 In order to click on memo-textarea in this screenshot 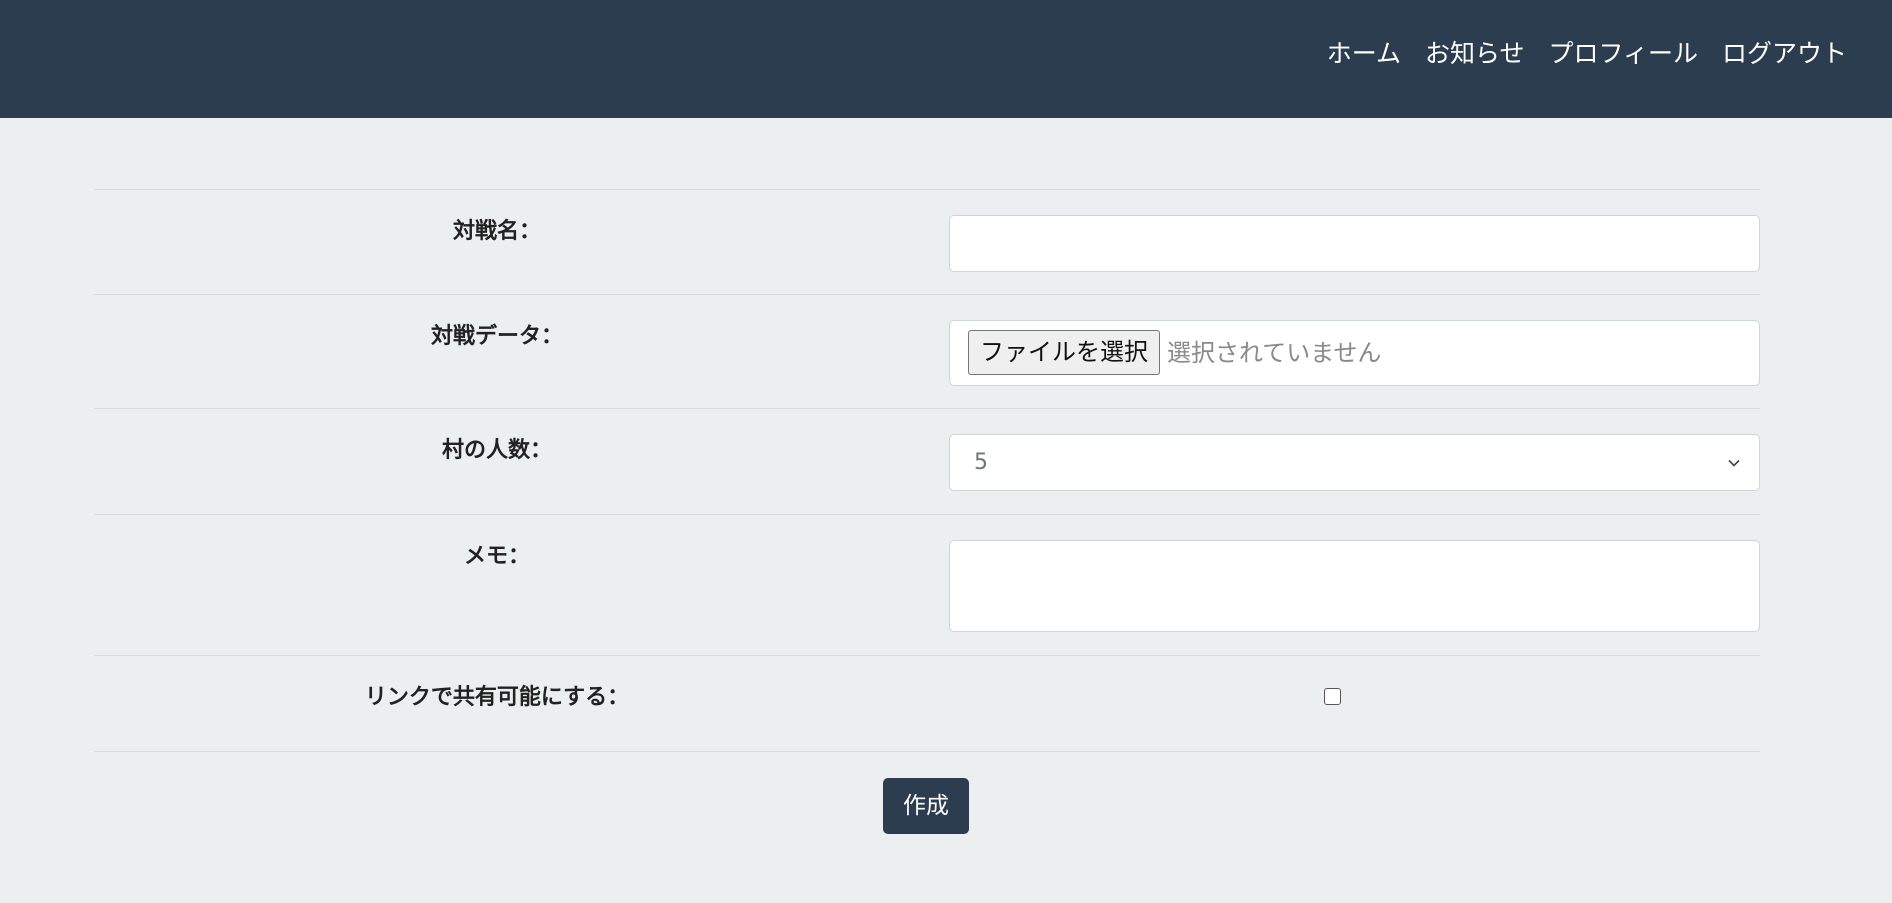, I will do `click(1354, 586)`.